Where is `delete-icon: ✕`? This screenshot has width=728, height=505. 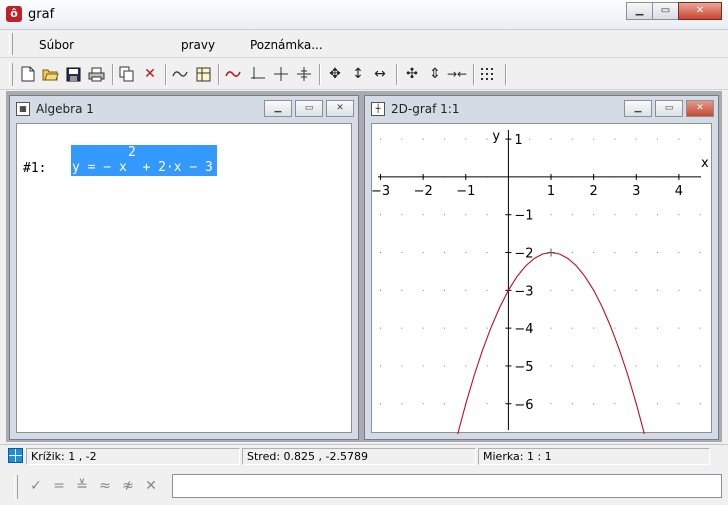
delete-icon: ✕ is located at coordinates (150, 74).